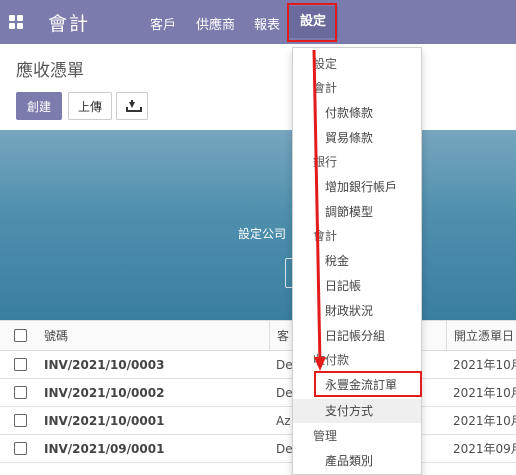  I want to click on table-row: INV/2021/10/0001 Az 2021年10月, so click(258, 421).